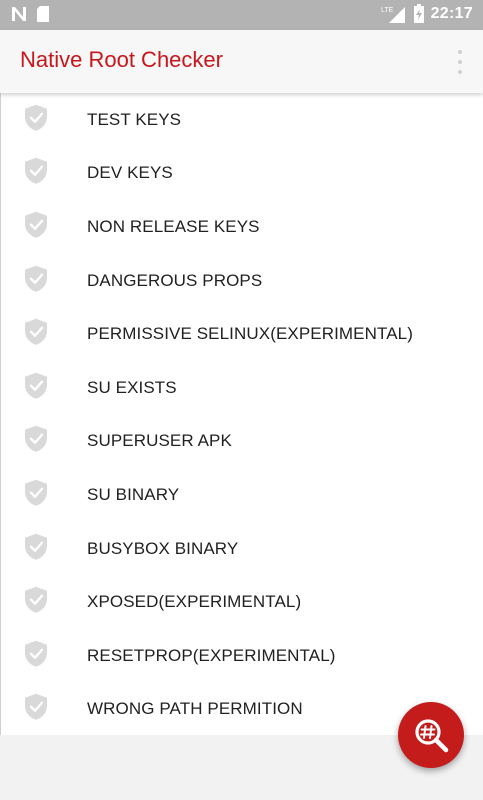 The height and width of the screenshot is (800, 483). What do you see at coordinates (241, 61) in the screenshot?
I see `app-bar: Native Root Checker` at bounding box center [241, 61].